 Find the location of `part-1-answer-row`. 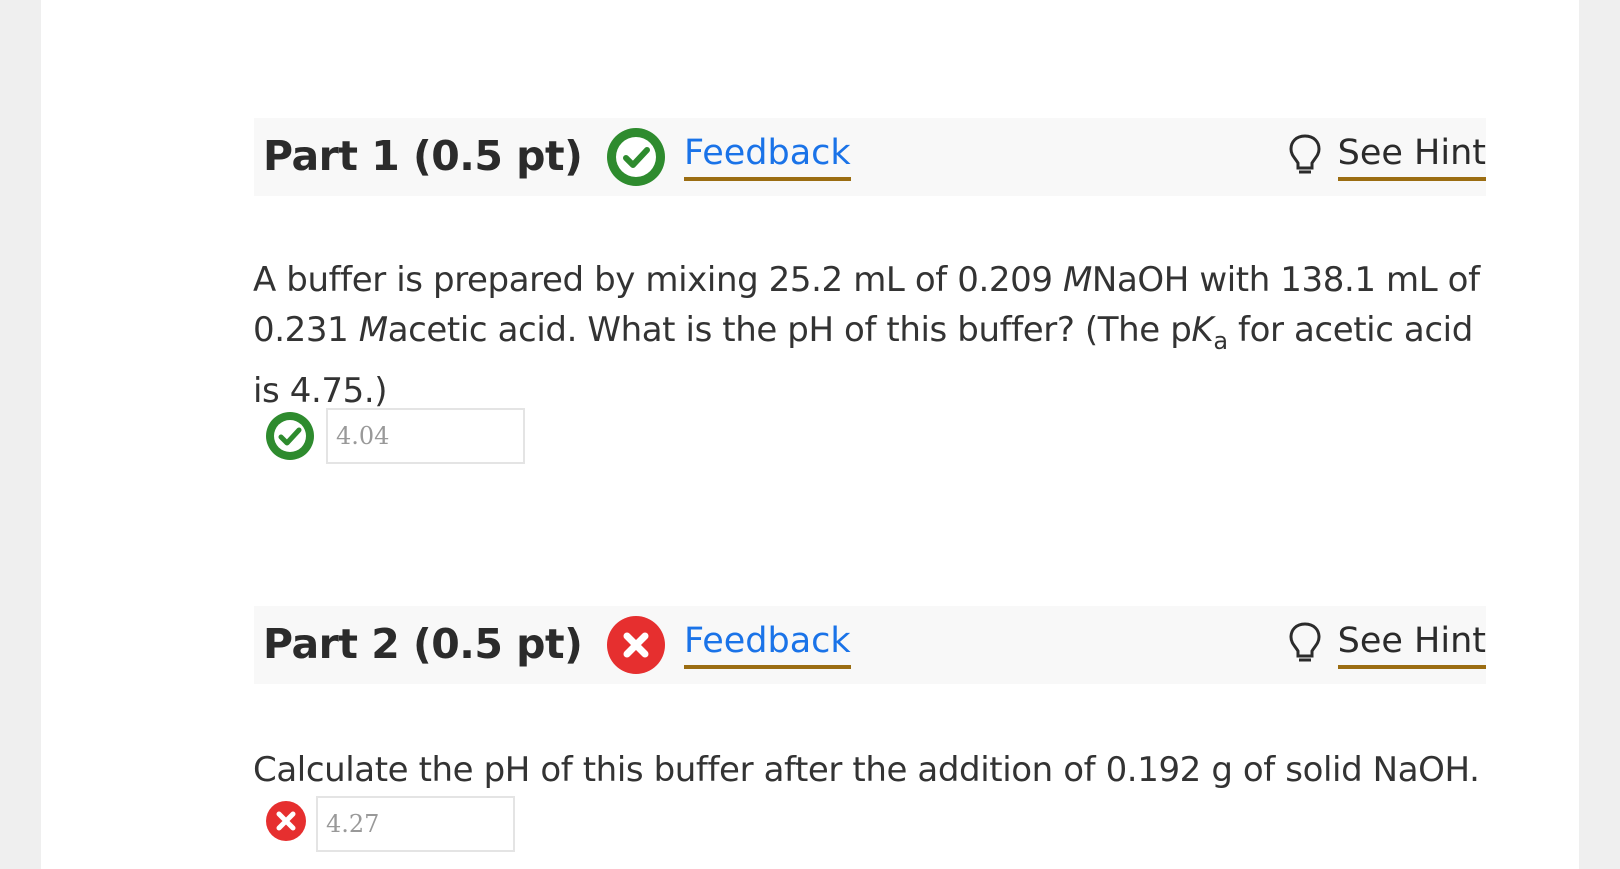

part-1-answer-row is located at coordinates (396, 436).